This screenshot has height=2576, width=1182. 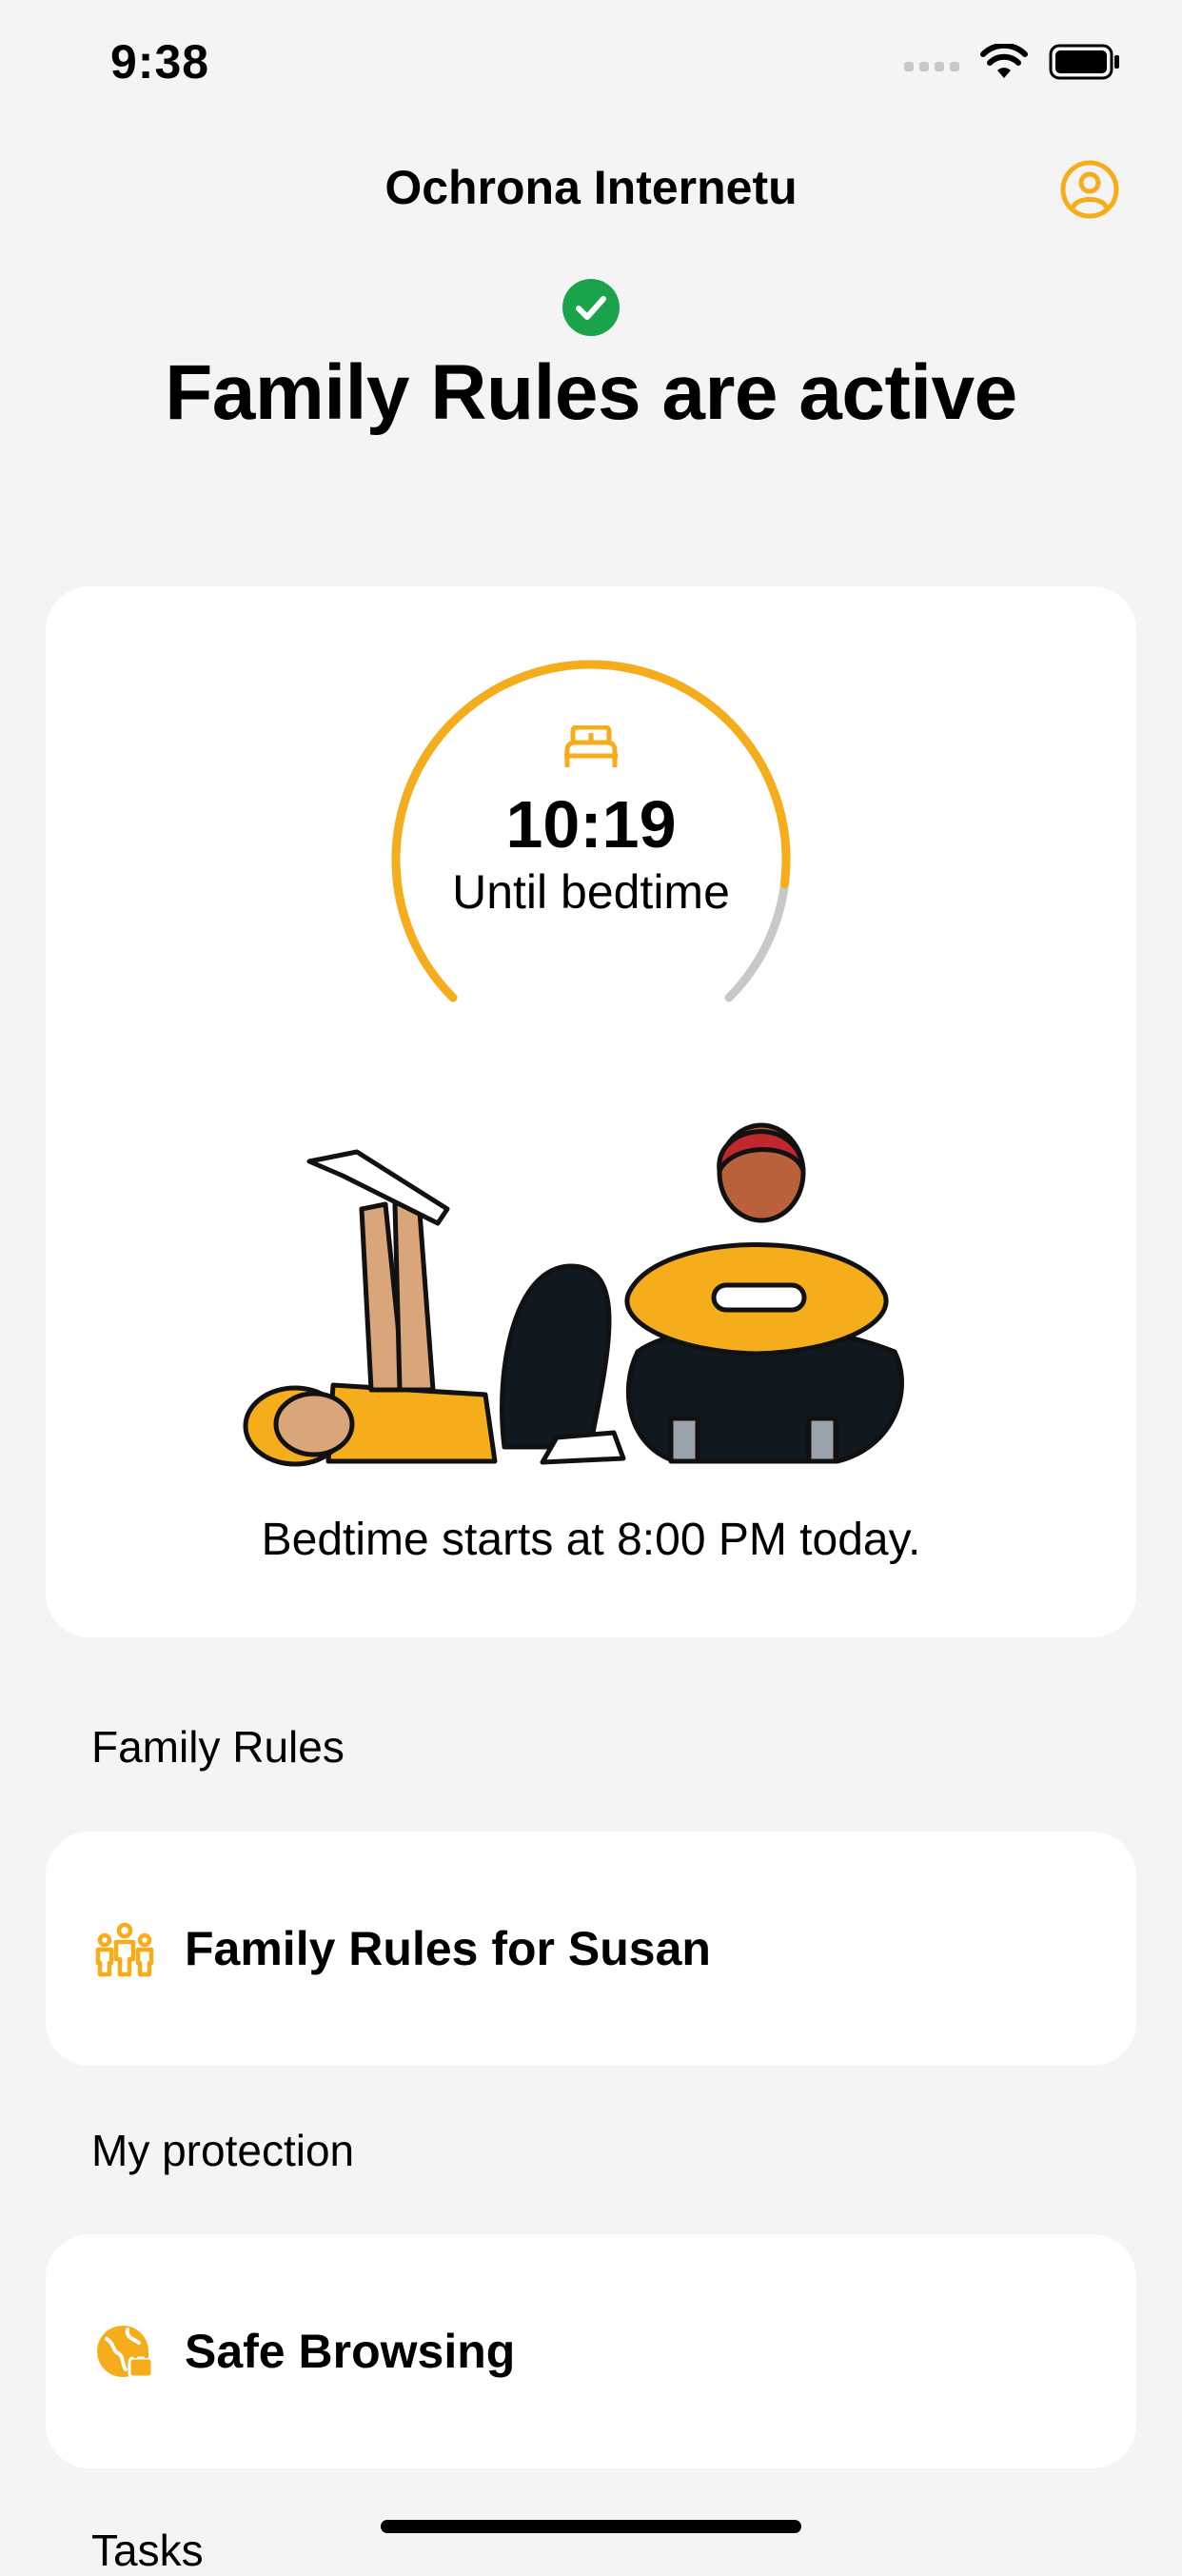 I want to click on cellular-signal-icon, so click(x=931, y=67).